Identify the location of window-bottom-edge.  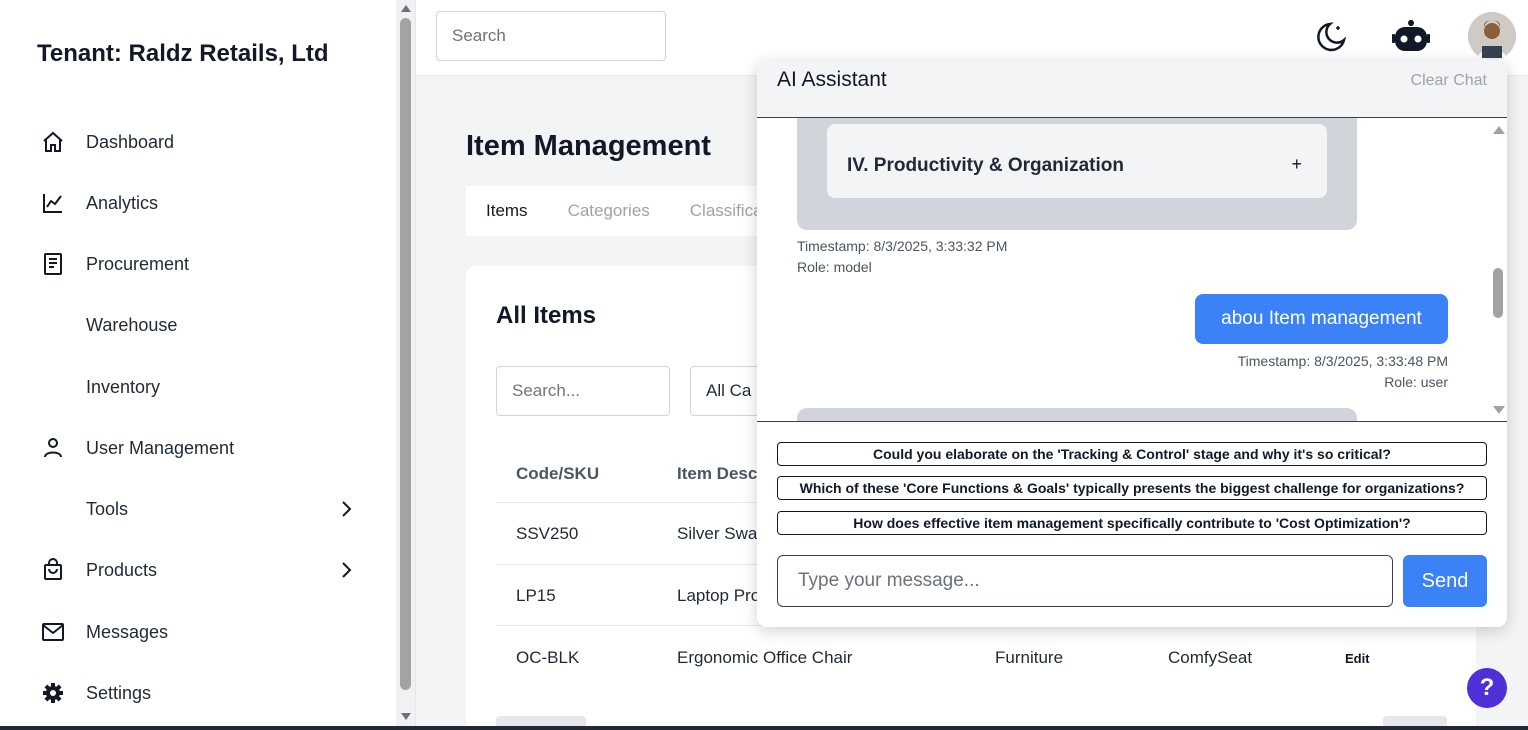
(764, 728).